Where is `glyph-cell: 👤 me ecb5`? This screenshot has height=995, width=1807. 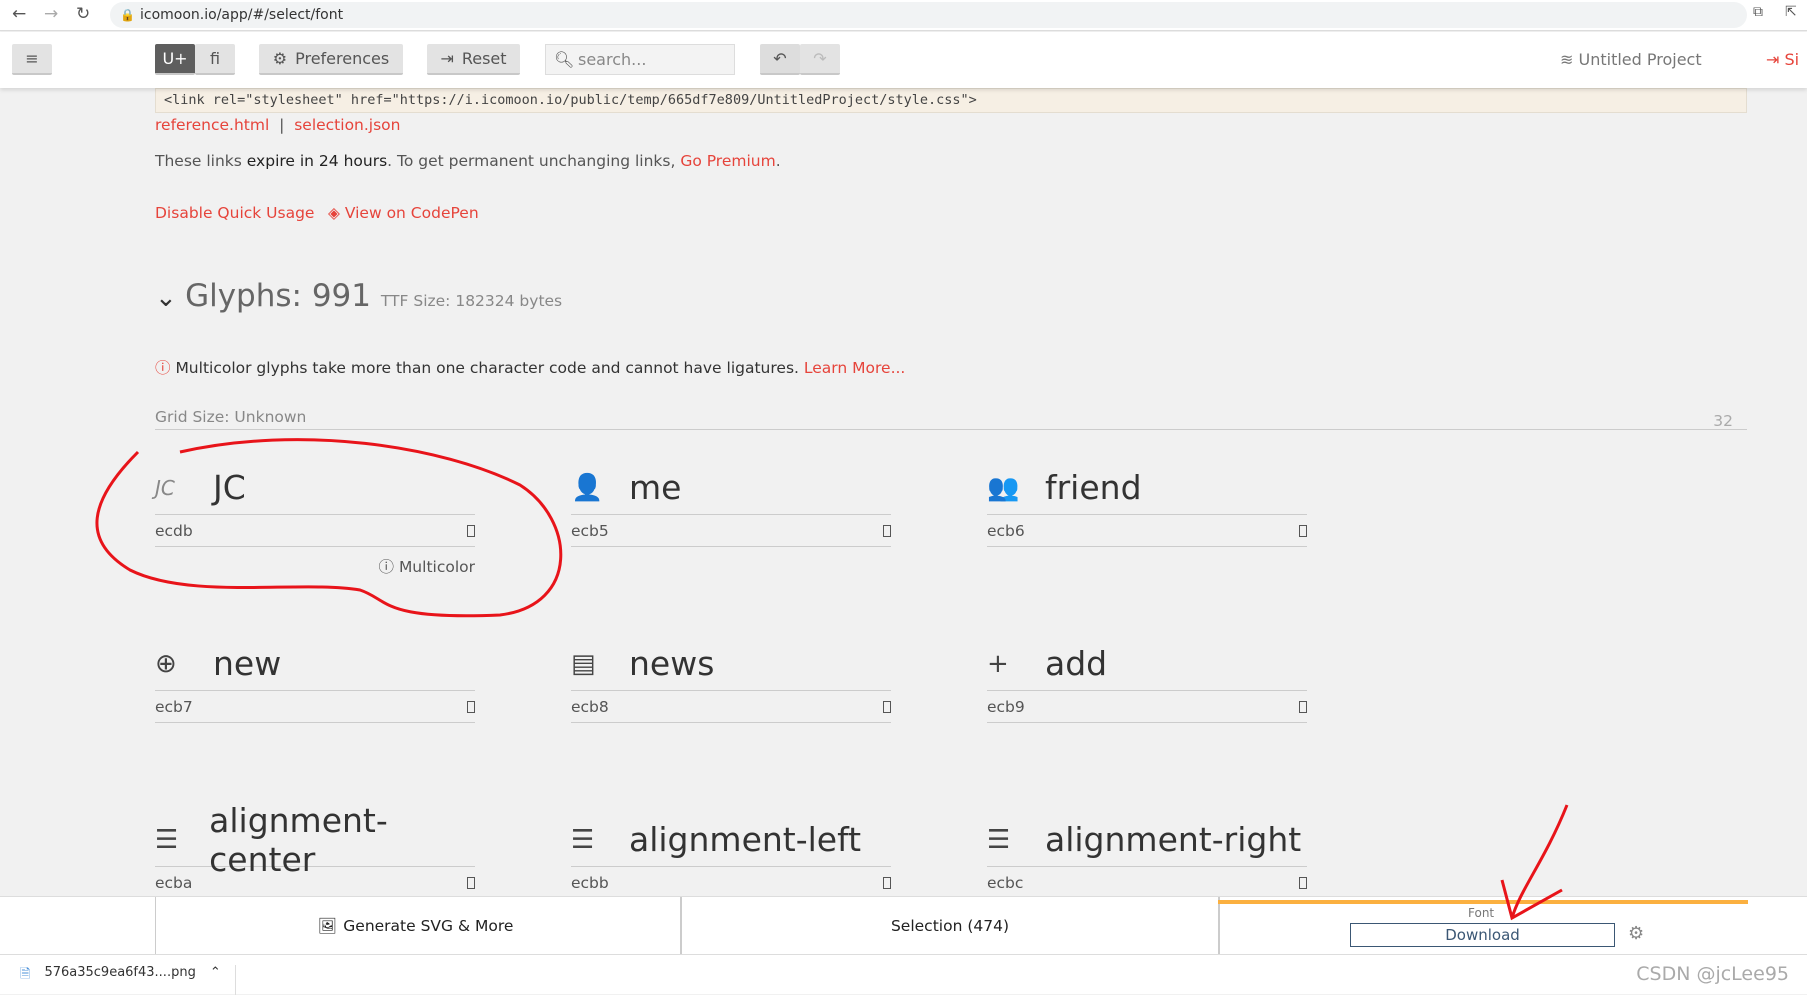
glyph-cell: 👤 me ecb5 is located at coordinates (731, 504).